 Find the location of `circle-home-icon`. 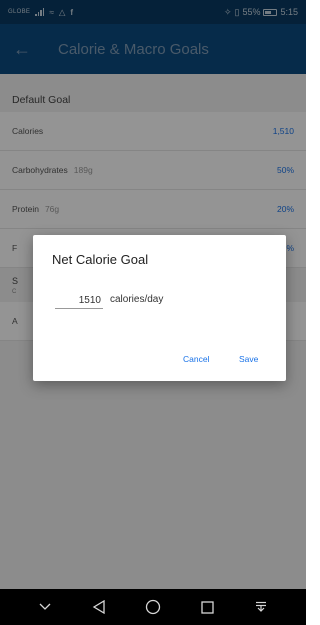

circle-home-icon is located at coordinates (153, 607).